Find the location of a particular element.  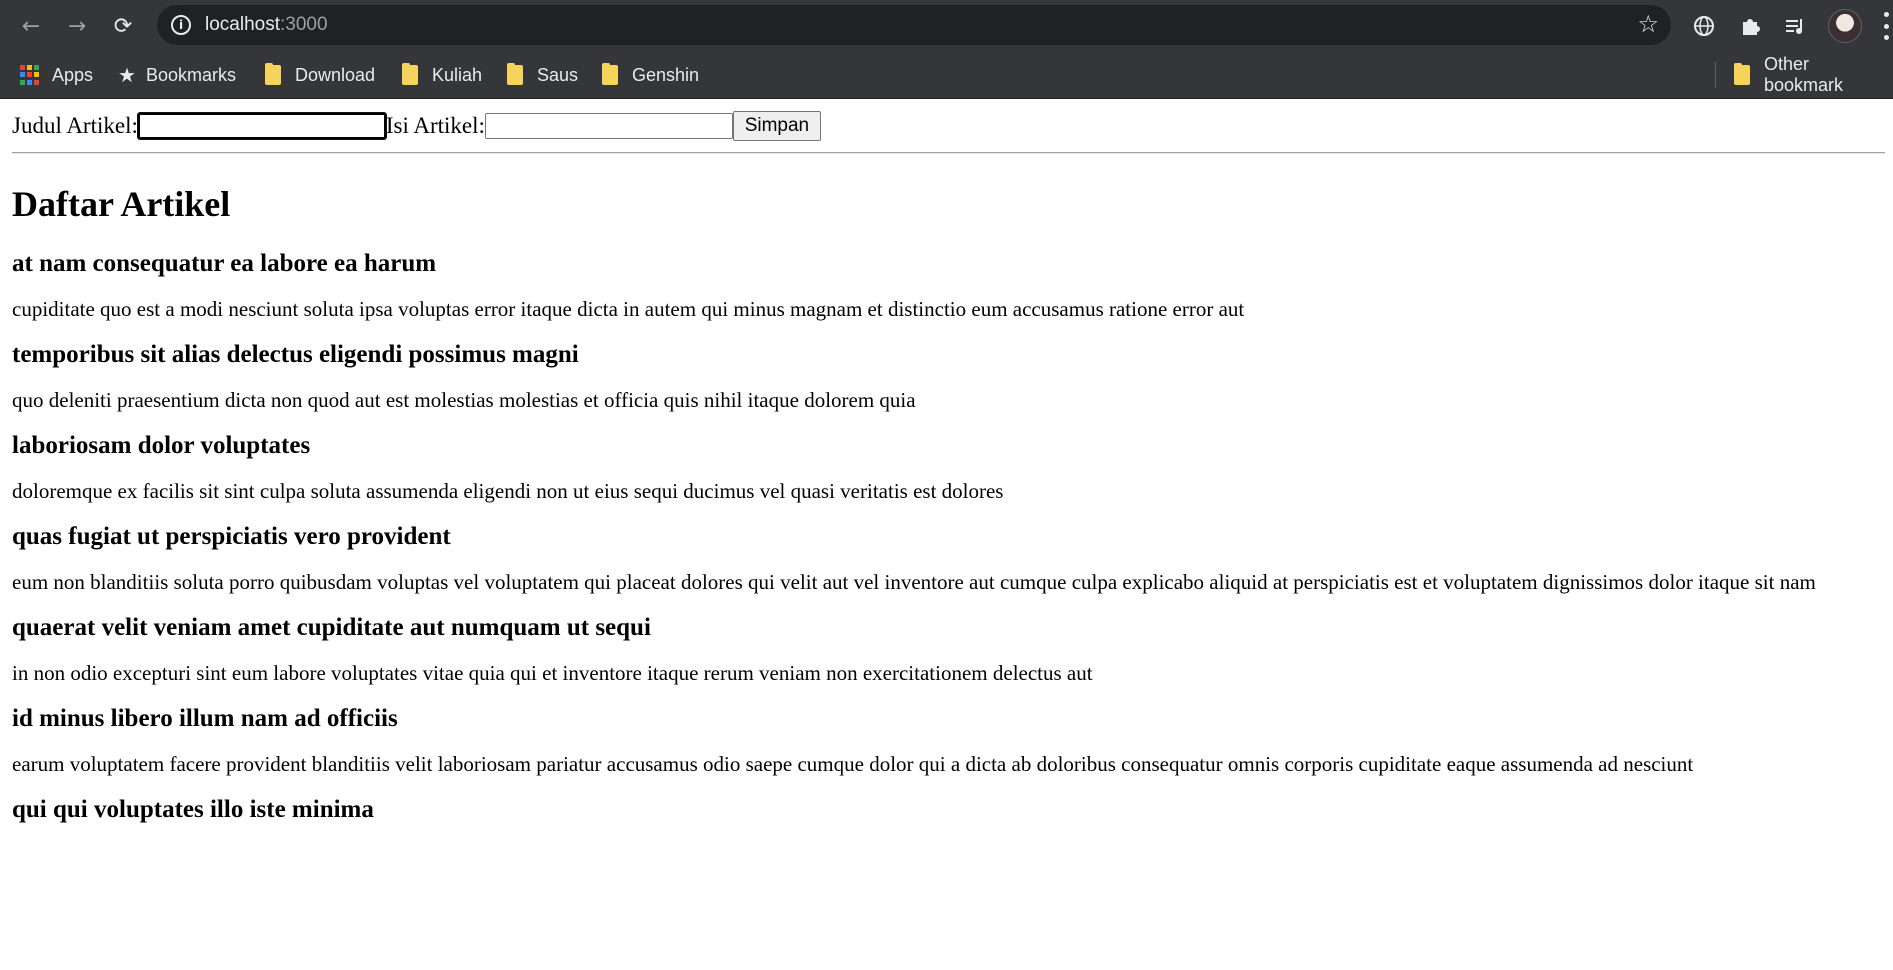

back-arrow-icon: ← is located at coordinates (31, 26).